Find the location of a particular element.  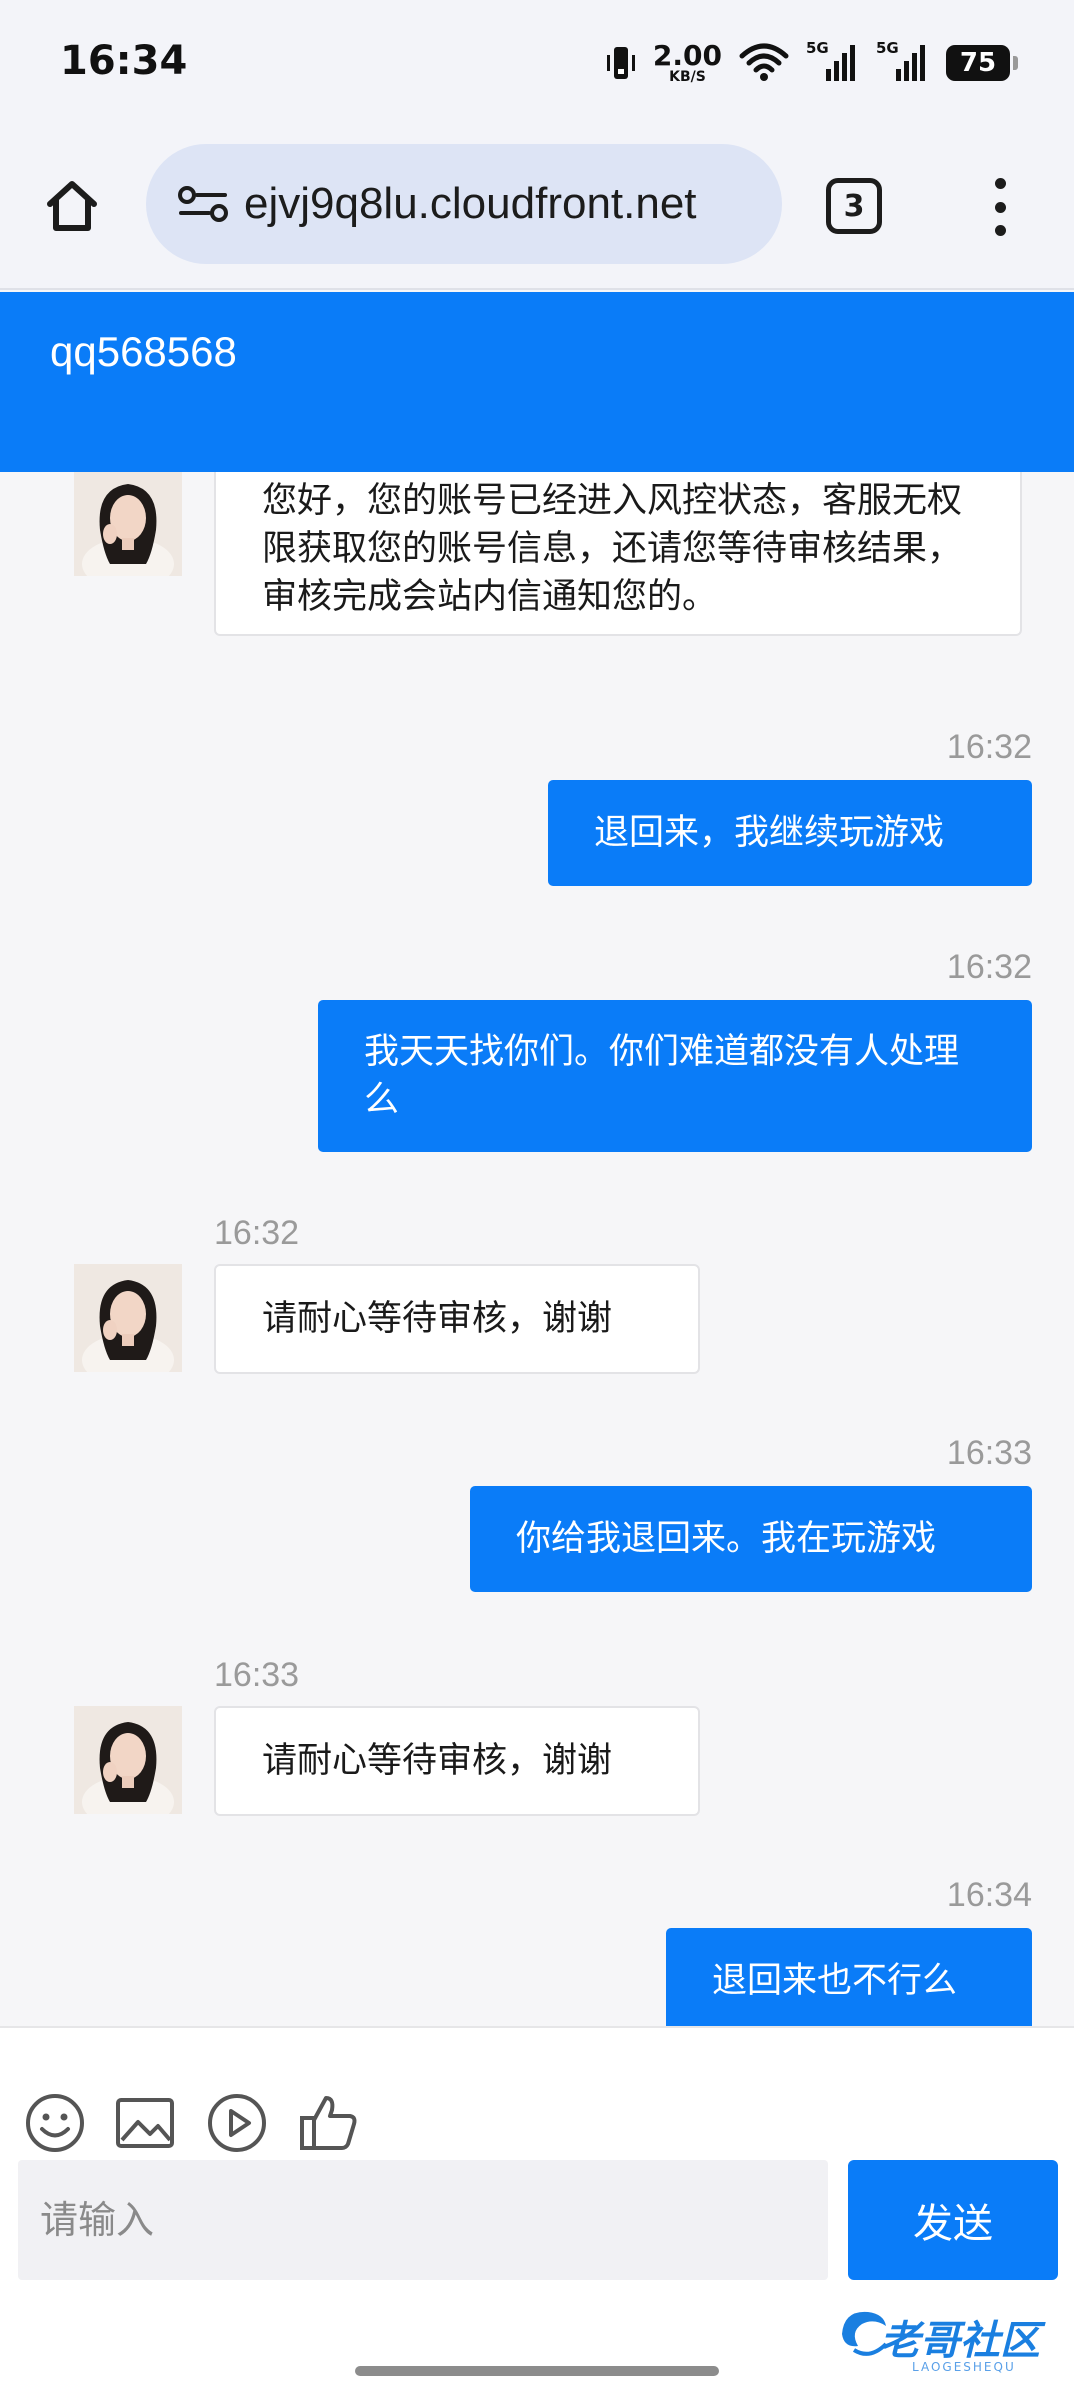

tab-switcher-button: 3 is located at coordinates (854, 206).